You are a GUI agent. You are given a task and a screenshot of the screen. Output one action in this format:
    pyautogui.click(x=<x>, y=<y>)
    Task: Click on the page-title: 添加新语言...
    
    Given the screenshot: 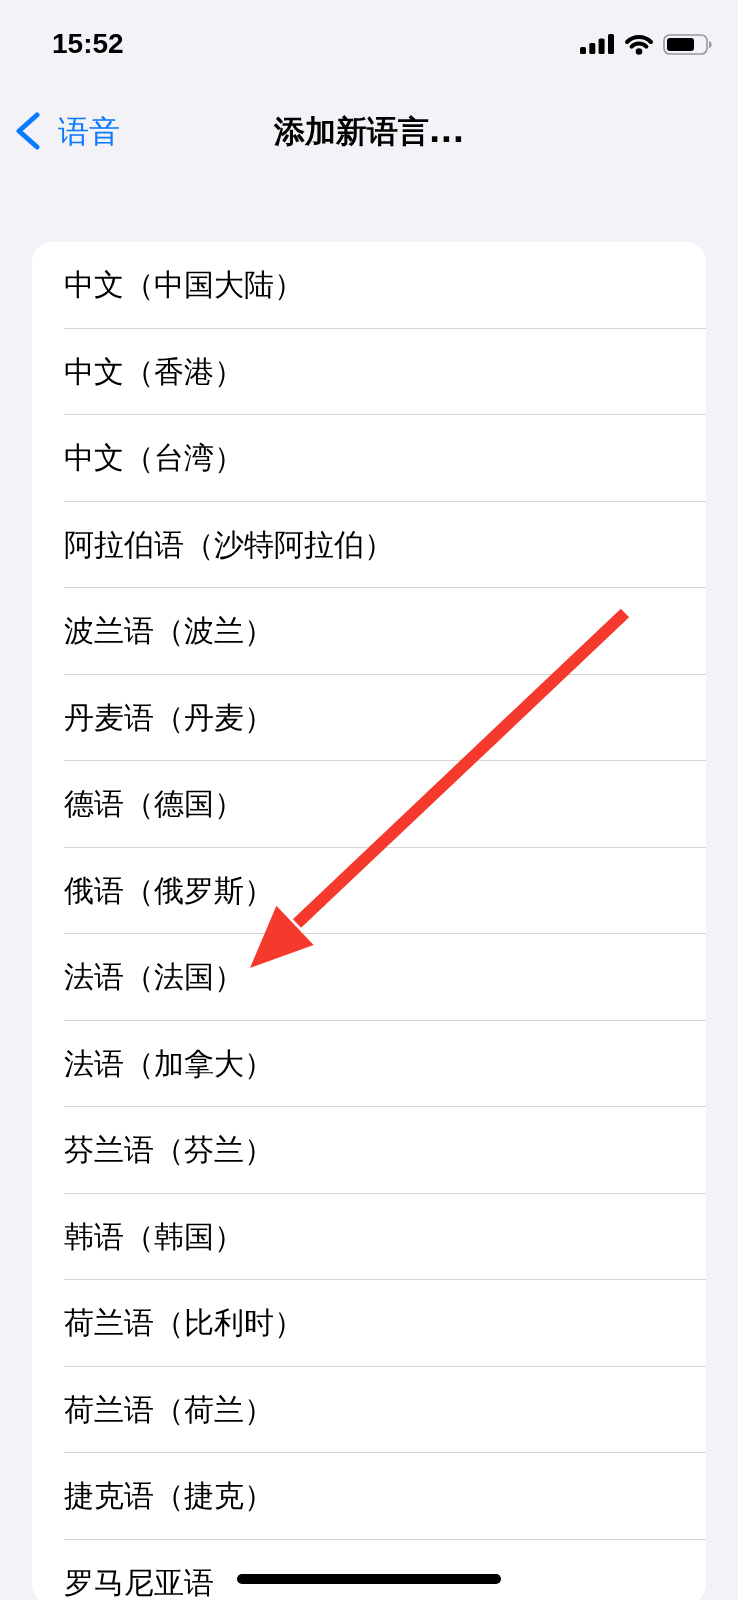 What is the action you would take?
    pyautogui.click(x=369, y=131)
    